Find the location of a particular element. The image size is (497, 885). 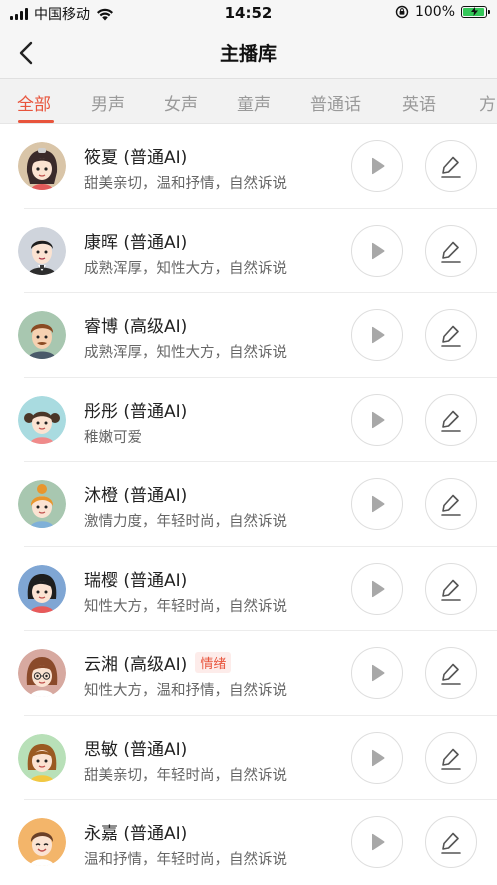

voice-name: 彤彤 (普通AI) is located at coordinates (136, 411).